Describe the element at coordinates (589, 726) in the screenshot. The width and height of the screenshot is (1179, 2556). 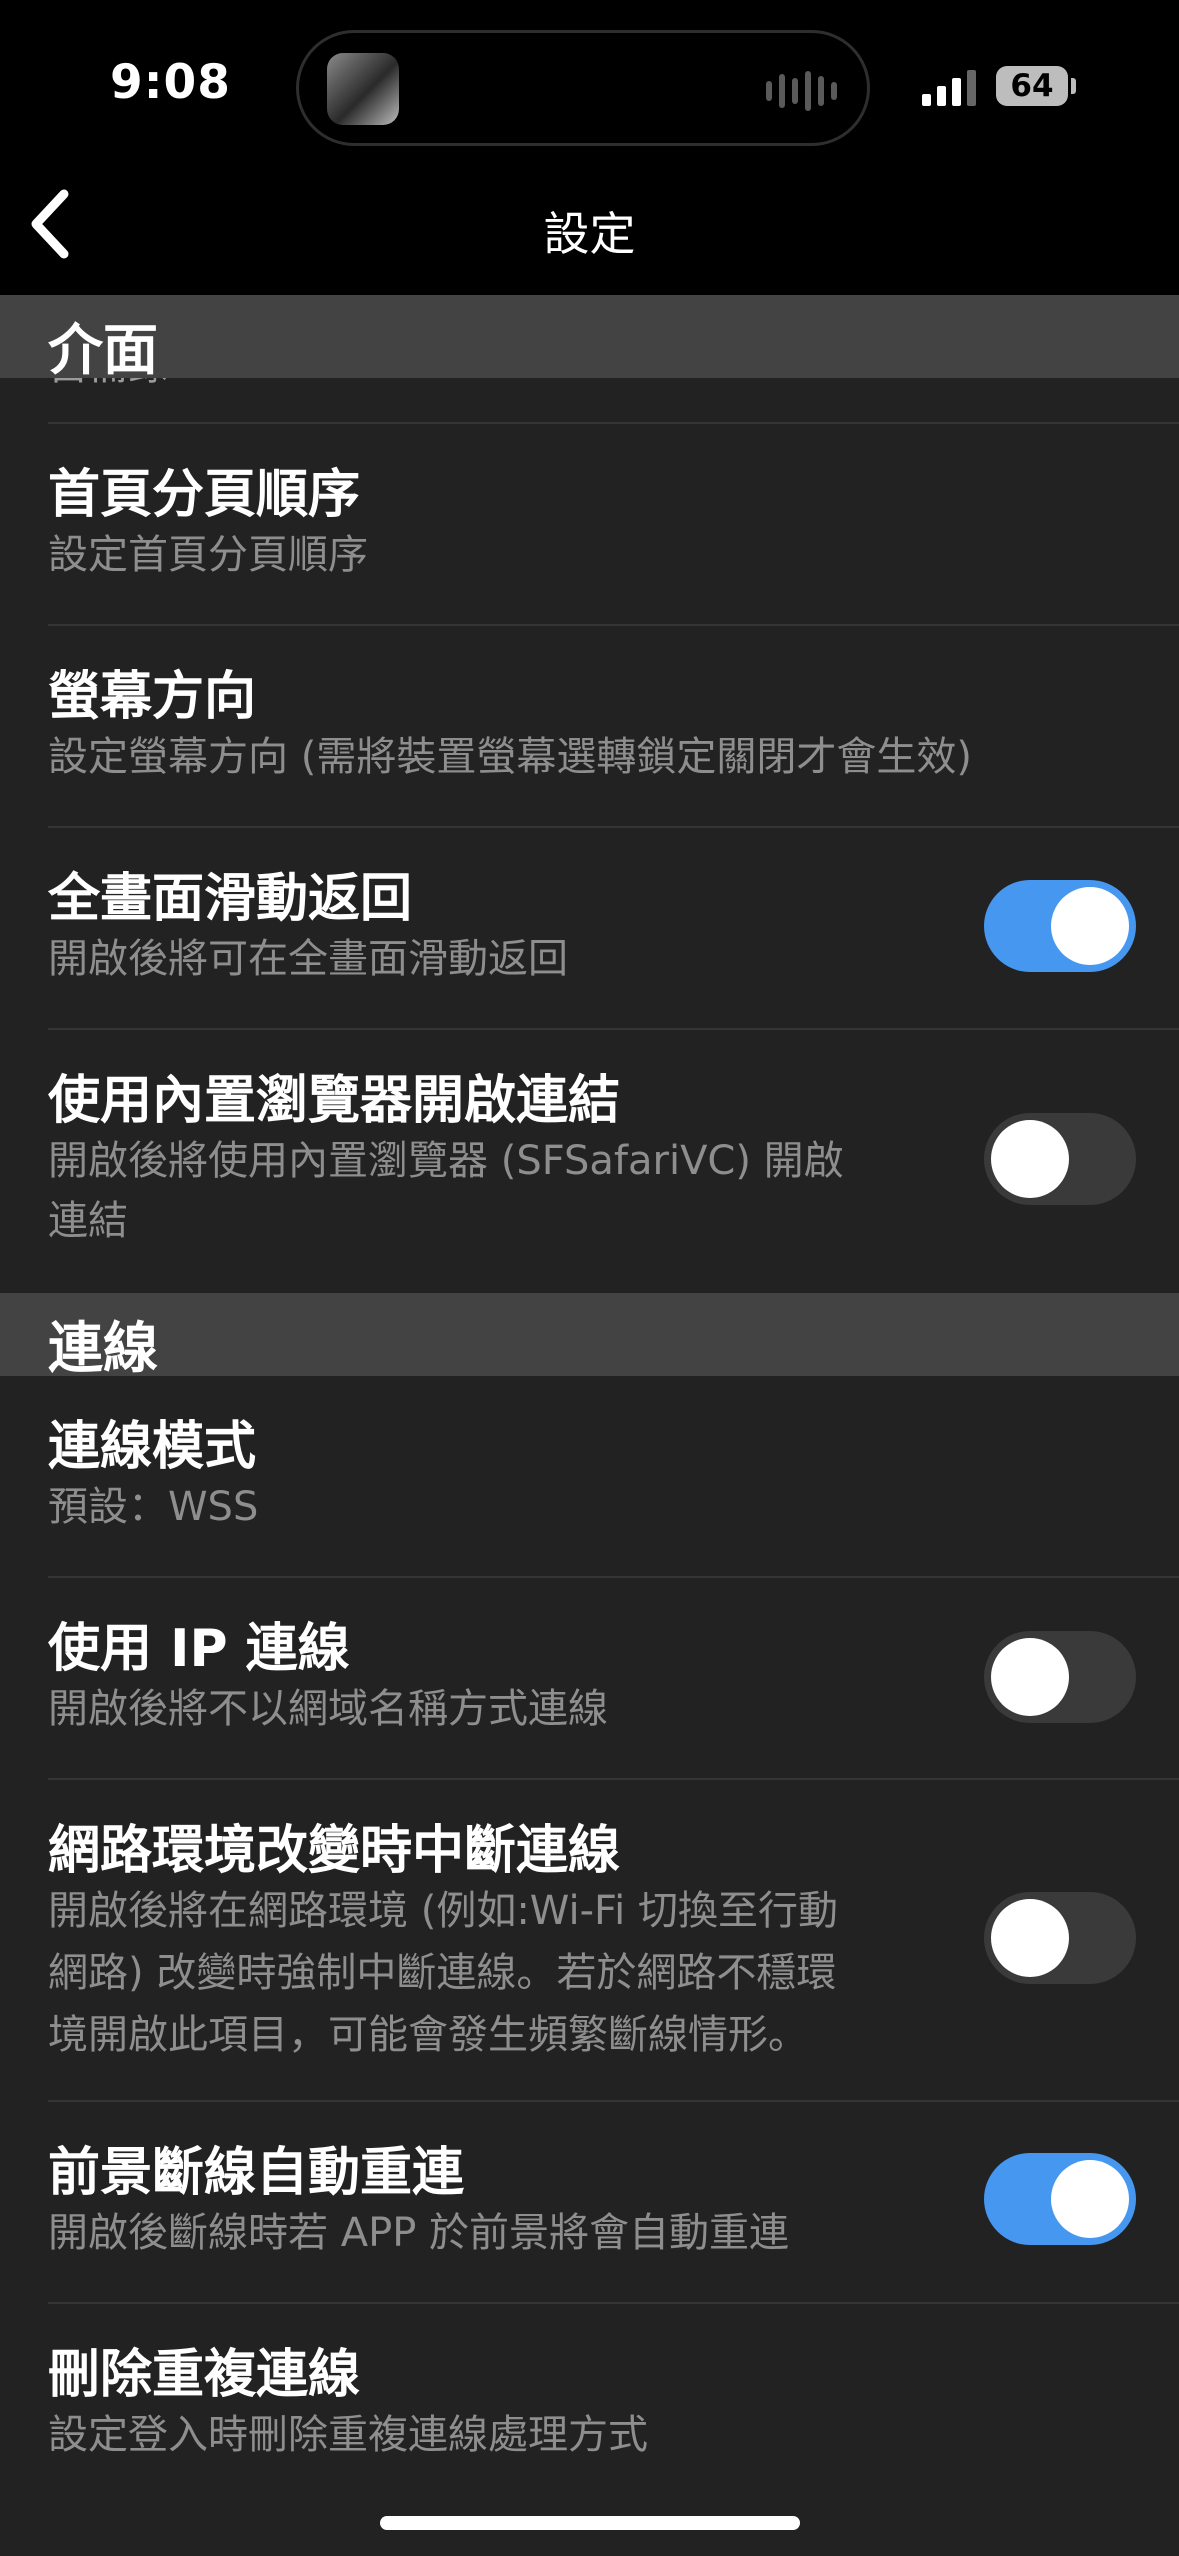
I see `screen-orientation-row: 螢幕方向 設定螢幕方向 (需將裝置螢幕選轉鎖定關閉才會生效)` at that location.